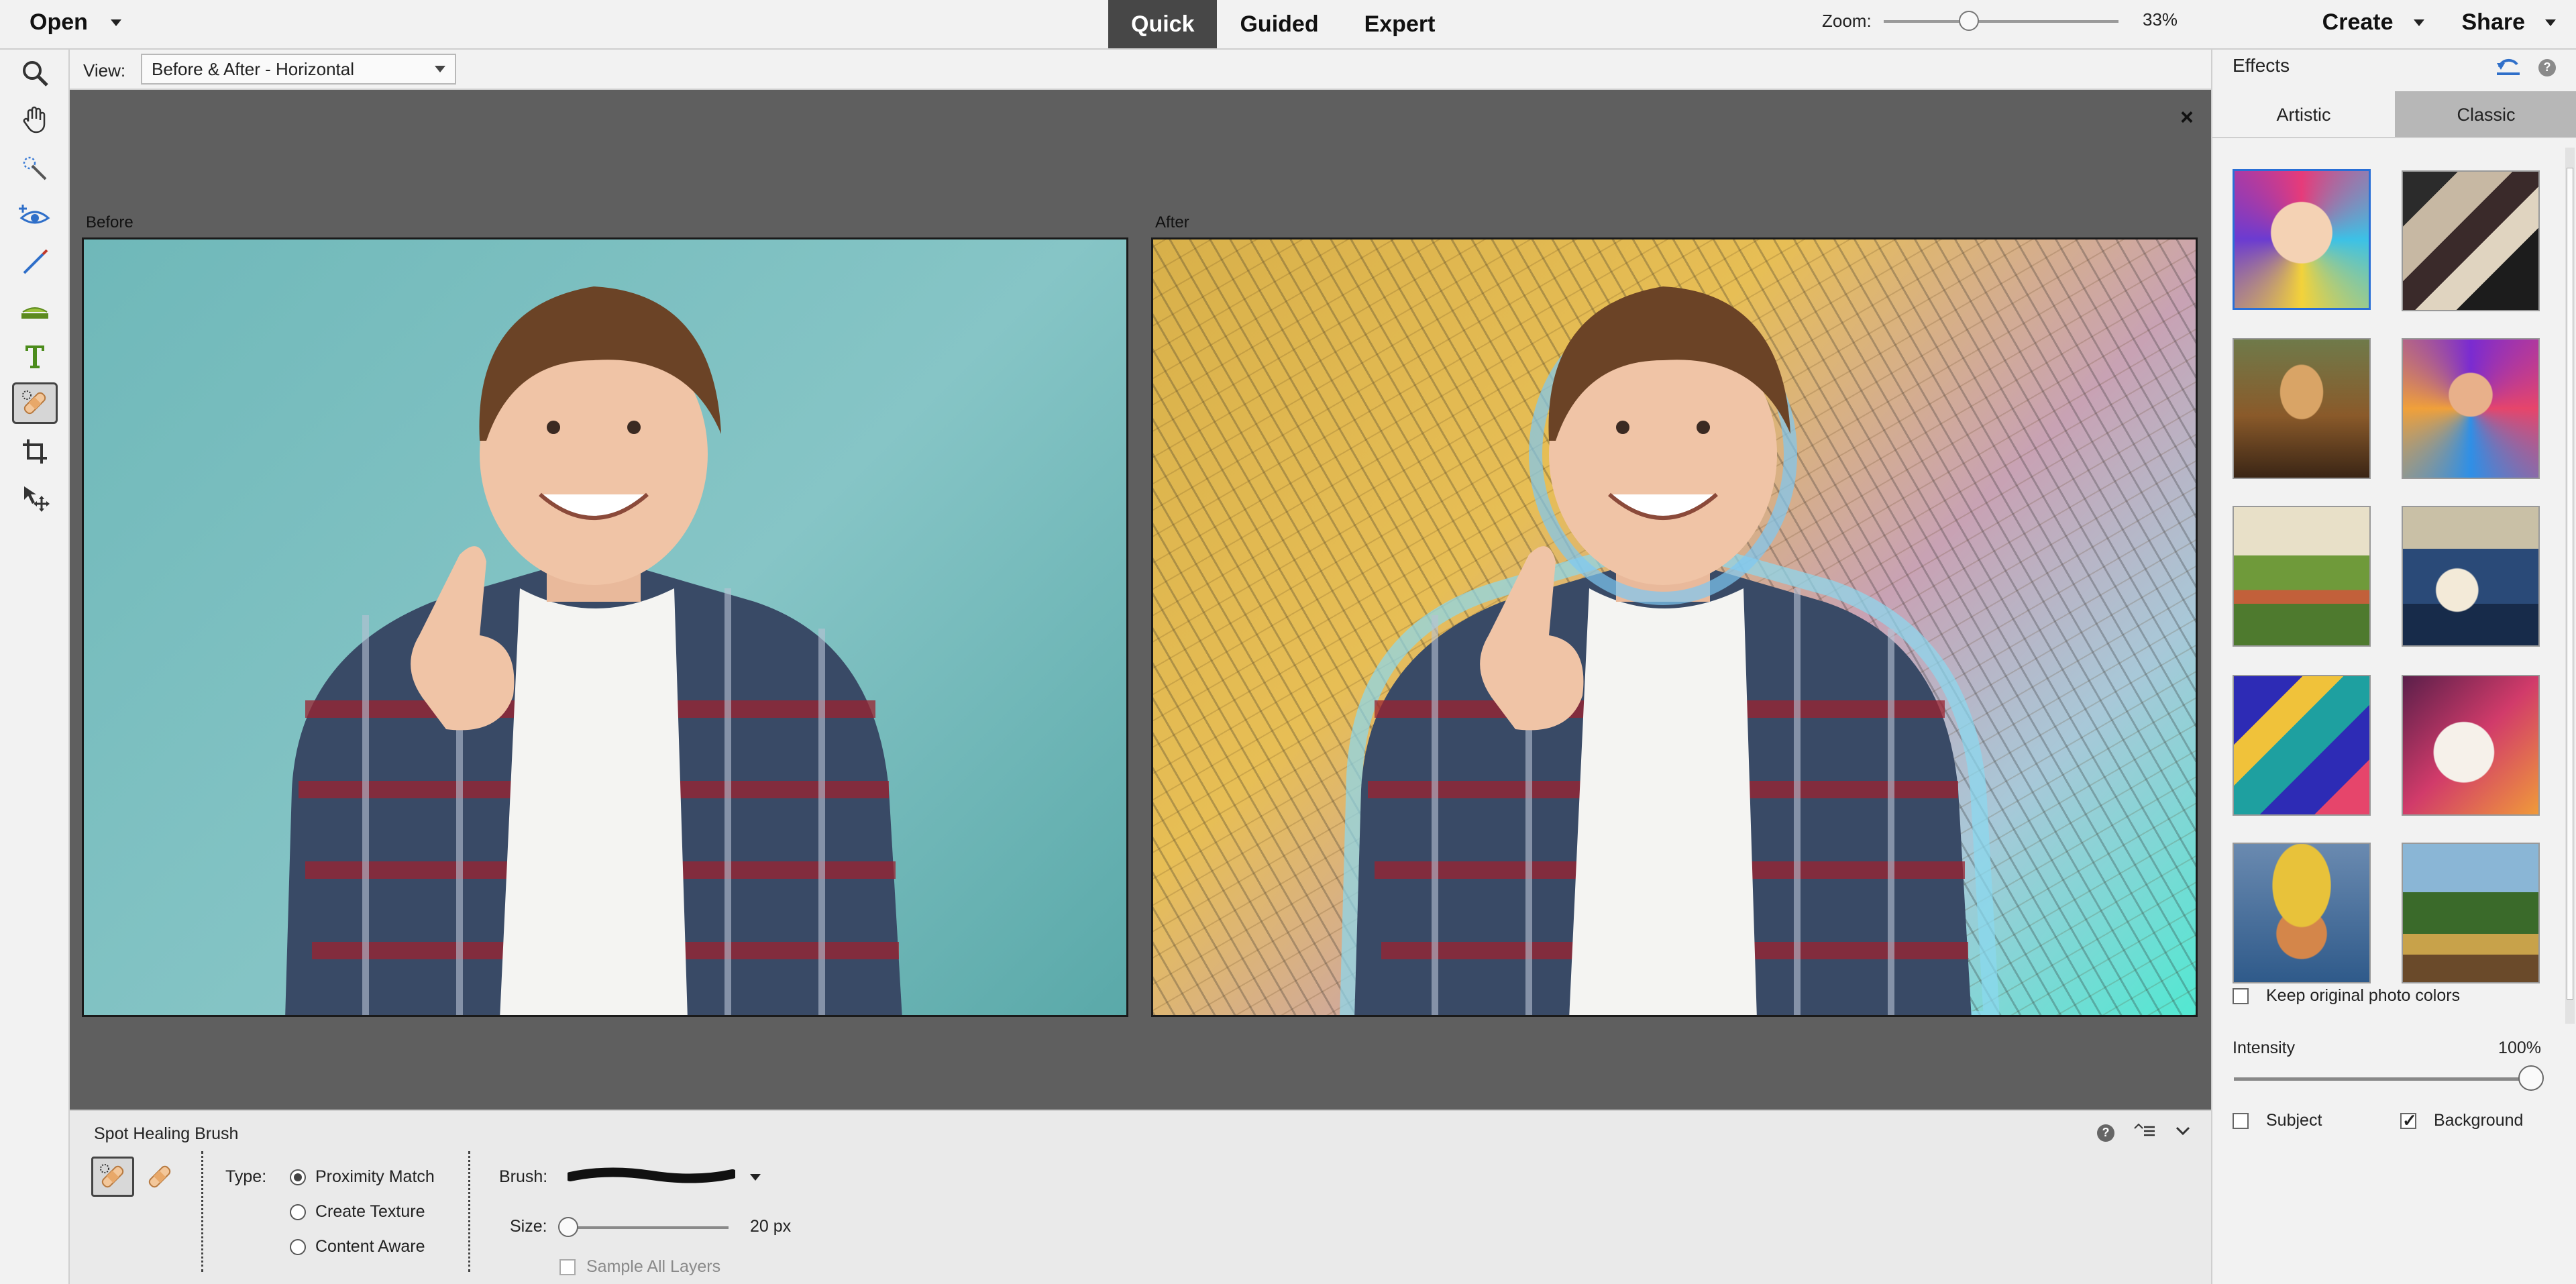  I want to click on zoom-value: 33%, so click(2160, 19).